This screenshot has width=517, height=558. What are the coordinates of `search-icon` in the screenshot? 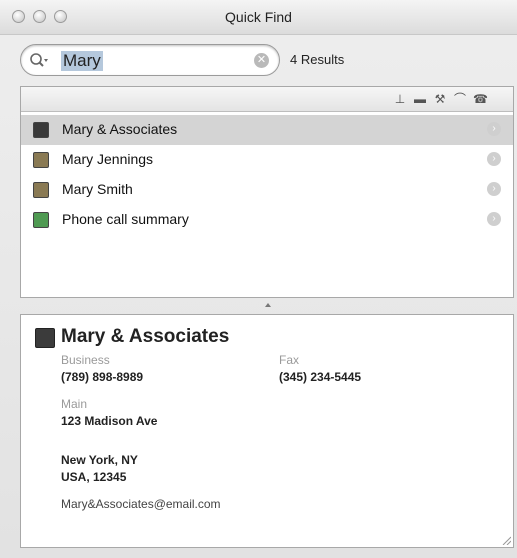 It's located at (39, 61).